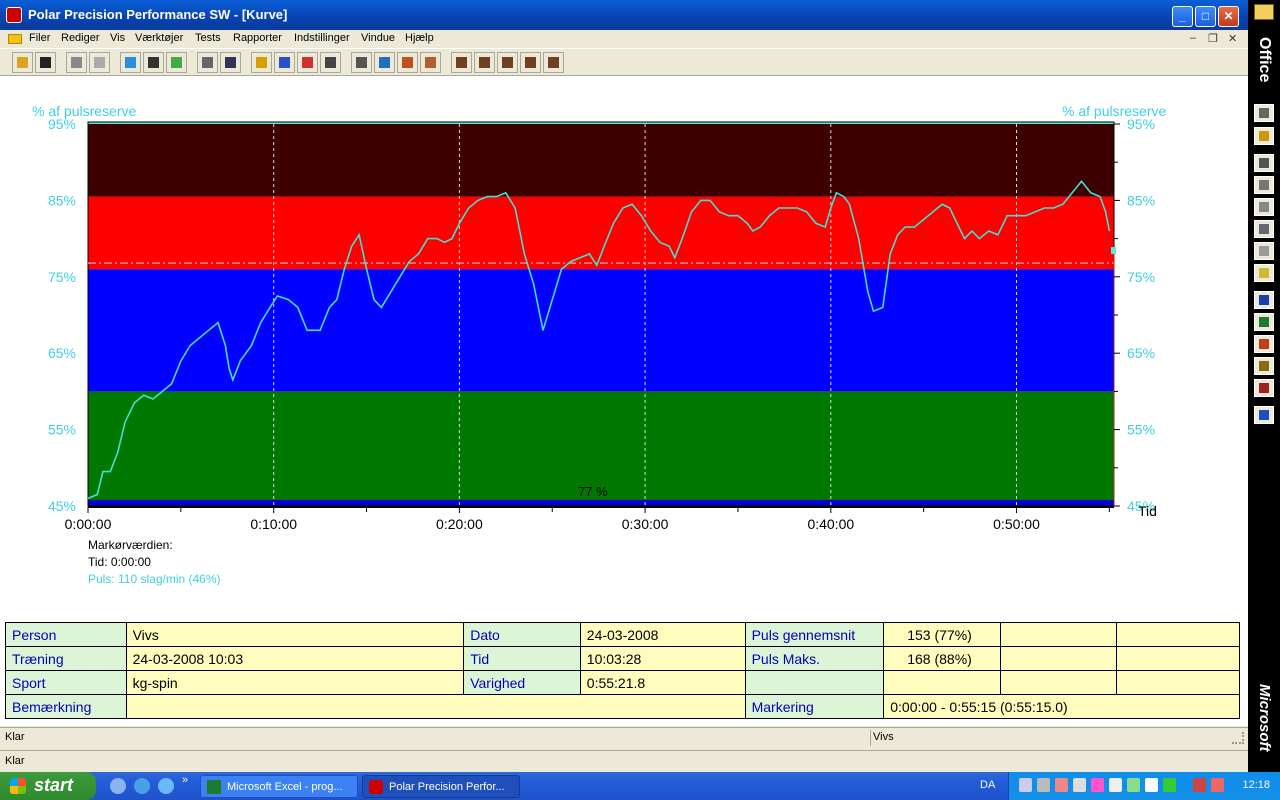 This screenshot has width=1280, height=800. What do you see at coordinates (1016, 524) in the screenshot?
I see `x-tick-label-5: 0:50:00` at bounding box center [1016, 524].